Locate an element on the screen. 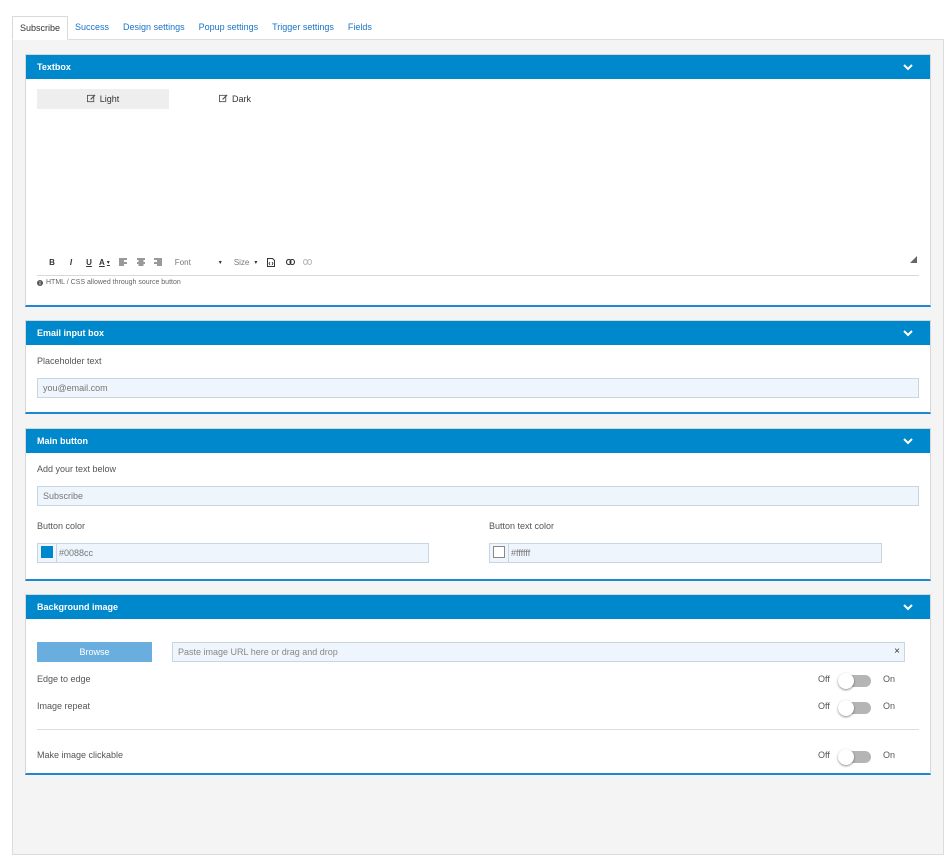 The image size is (949, 862). tab-subscribe: Subscribe is located at coordinates (40, 28).